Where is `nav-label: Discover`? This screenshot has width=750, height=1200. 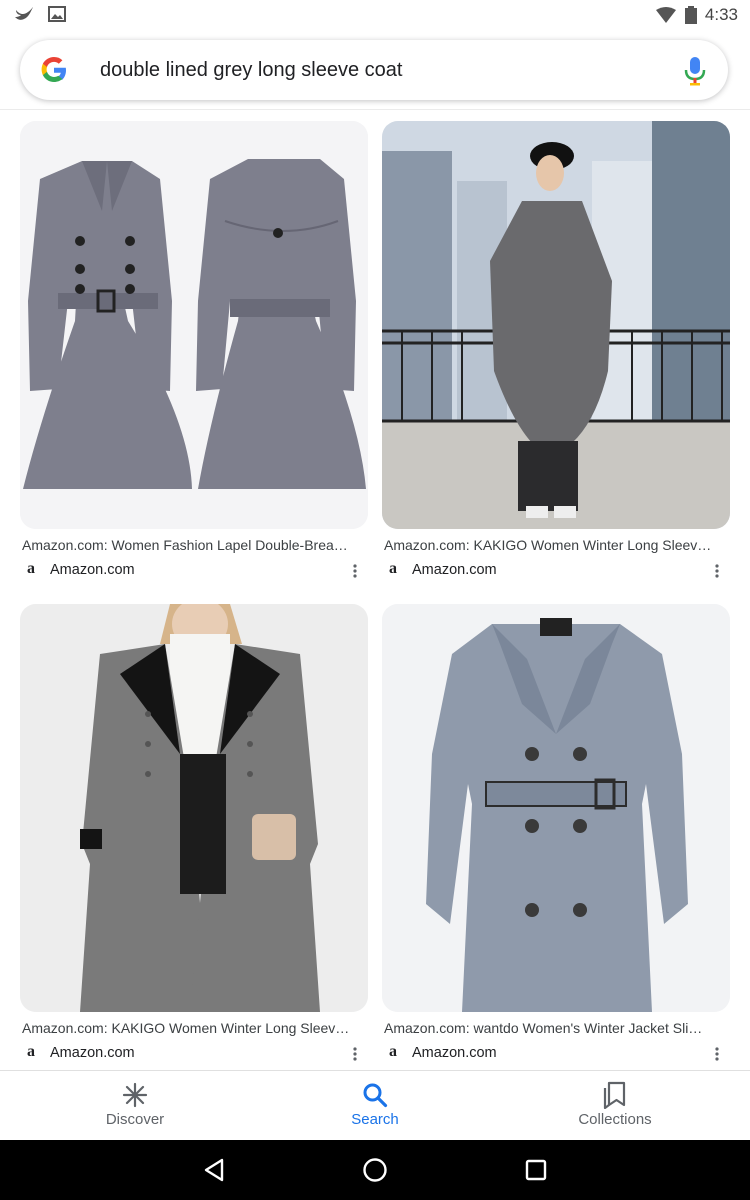
nav-label: Discover is located at coordinates (135, 1119).